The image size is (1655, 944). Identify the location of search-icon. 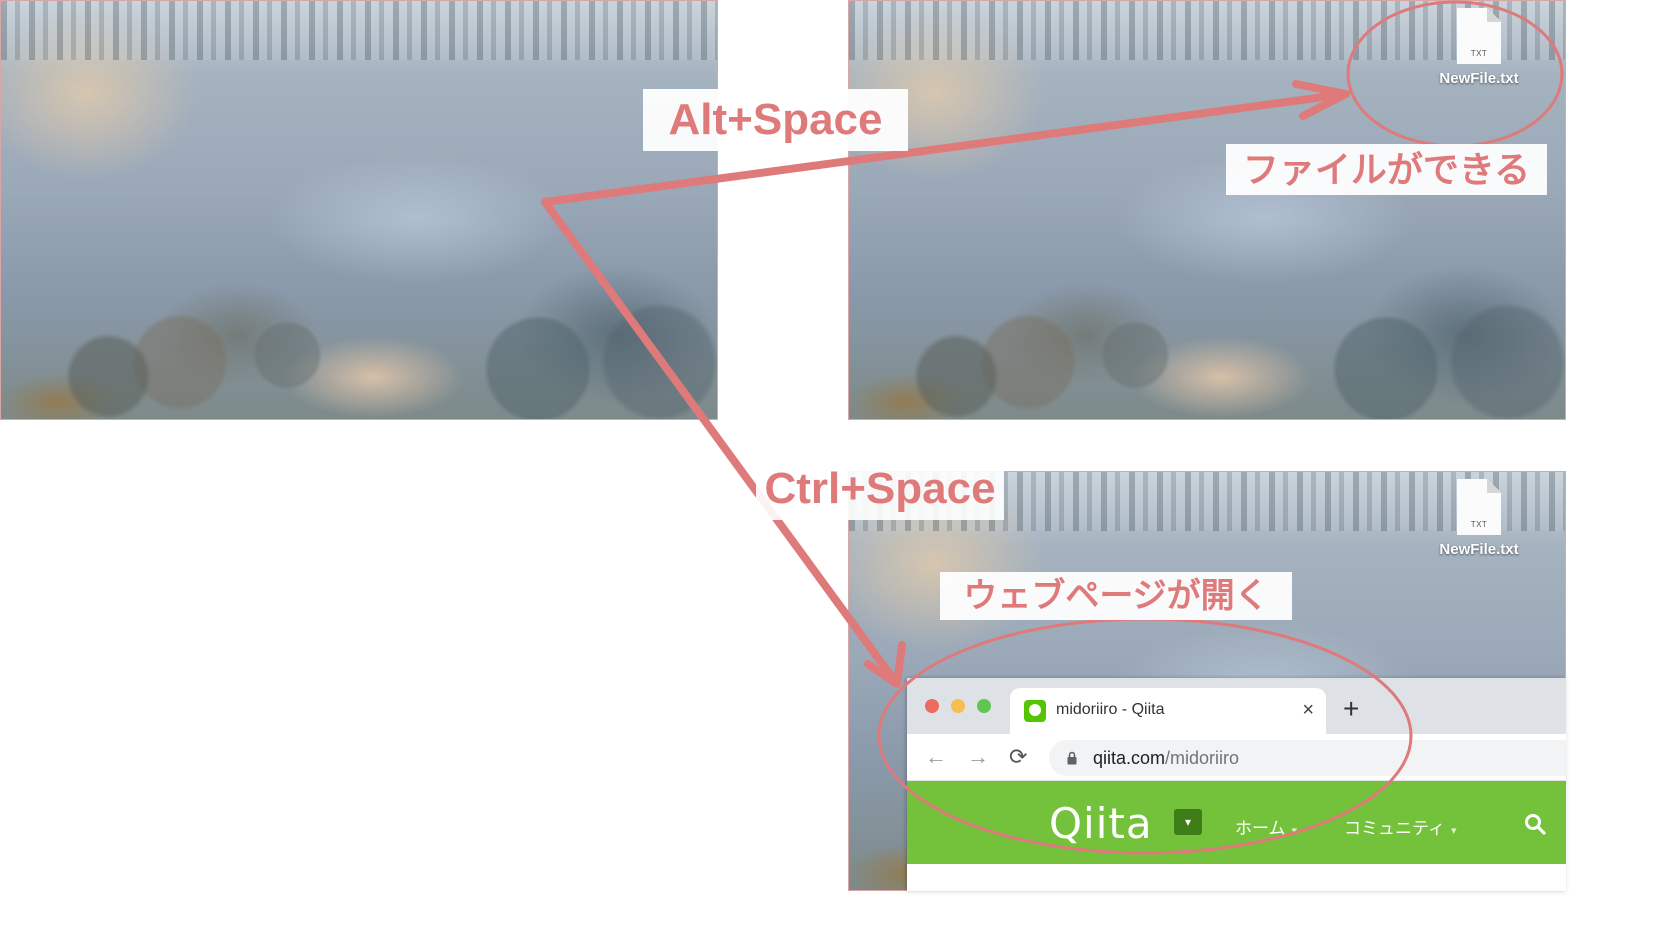
(1535, 824).